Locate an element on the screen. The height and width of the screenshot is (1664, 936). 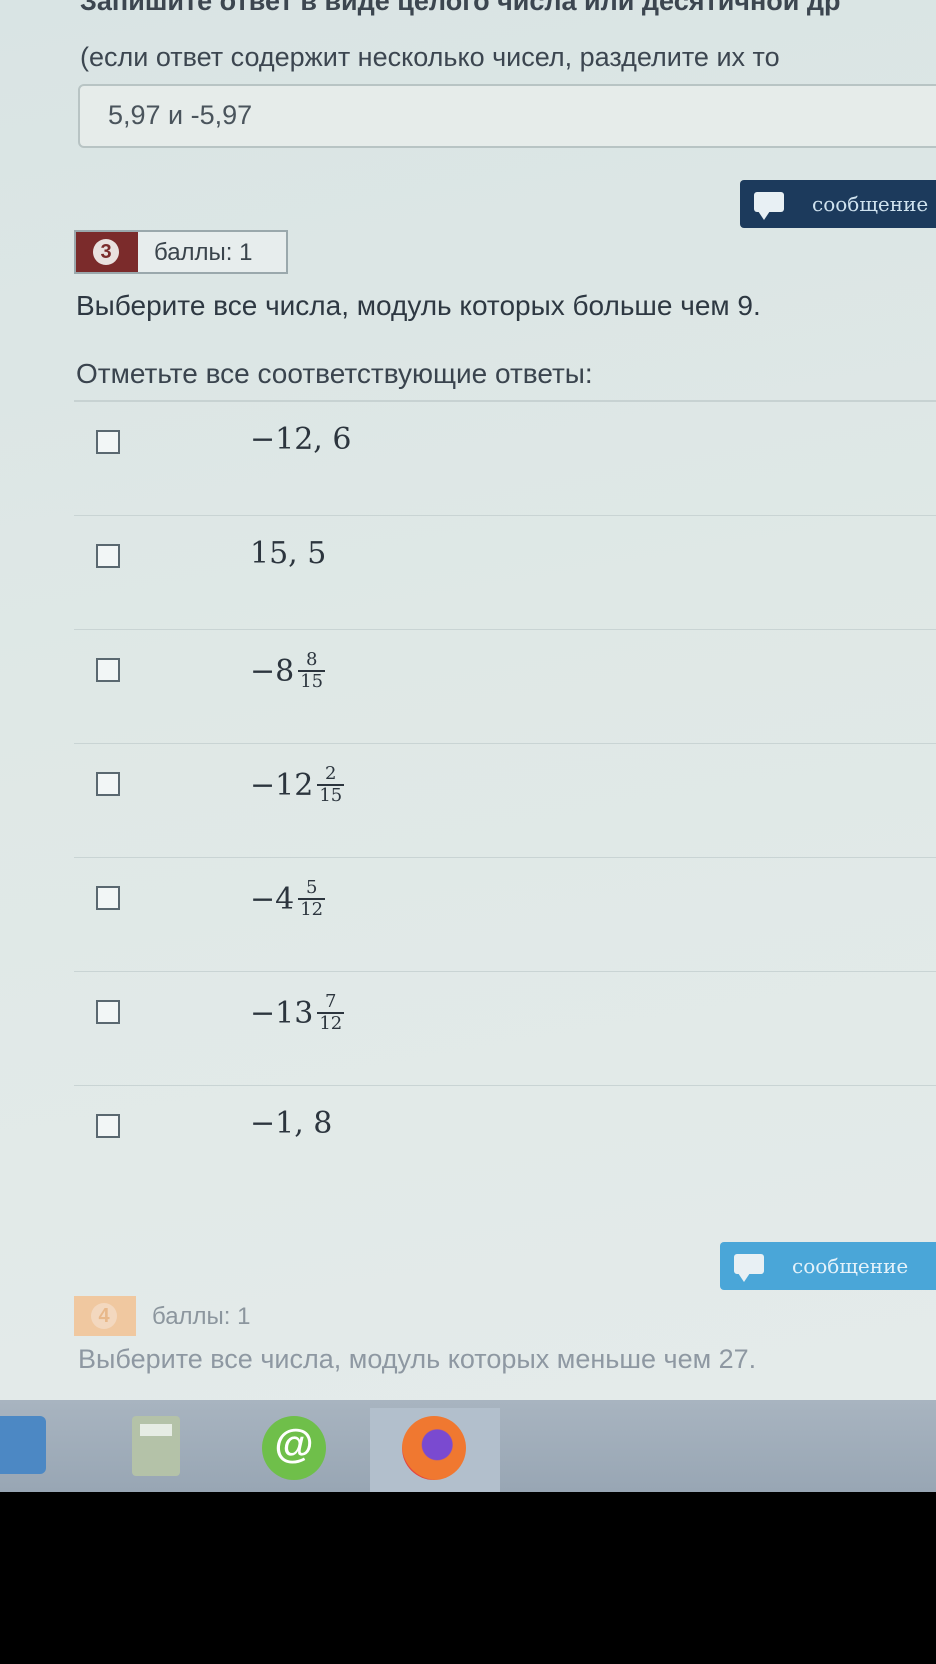
option-whole: −4 is located at coordinates (272, 899).